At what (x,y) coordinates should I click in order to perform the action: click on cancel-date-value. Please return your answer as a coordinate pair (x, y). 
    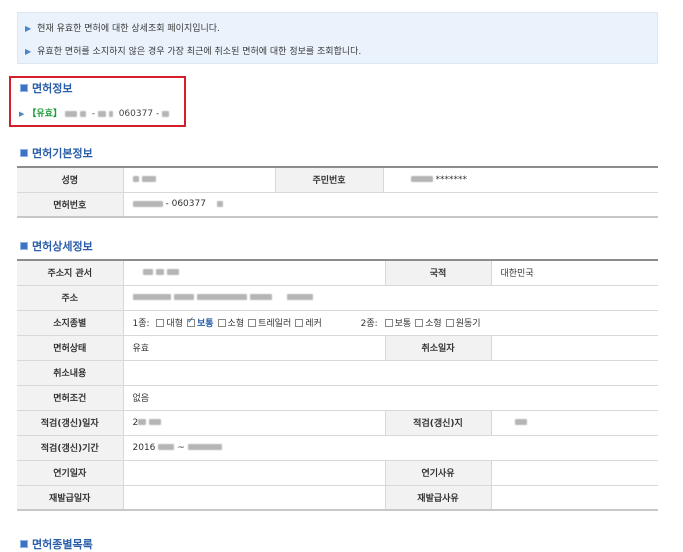
    Looking at the image, I should click on (574, 347).